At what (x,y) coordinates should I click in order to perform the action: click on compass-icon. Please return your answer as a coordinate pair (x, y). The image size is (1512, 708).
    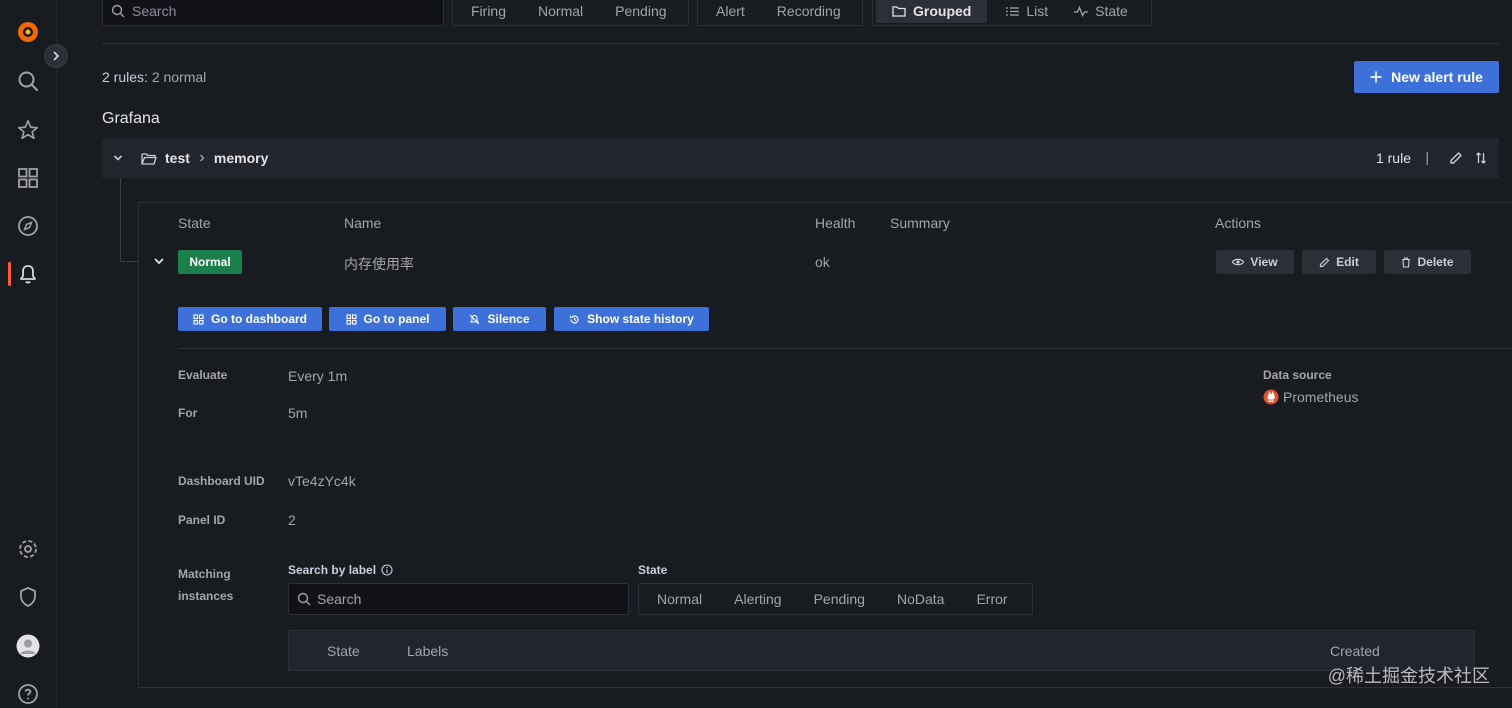
    Looking at the image, I should click on (28, 226).